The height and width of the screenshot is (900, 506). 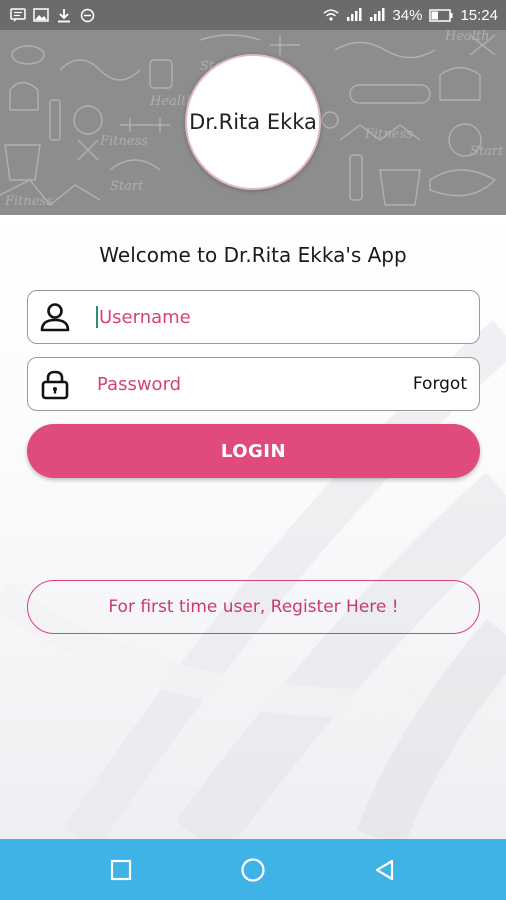 I want to click on username-placeholder: Username, so click(x=145, y=317).